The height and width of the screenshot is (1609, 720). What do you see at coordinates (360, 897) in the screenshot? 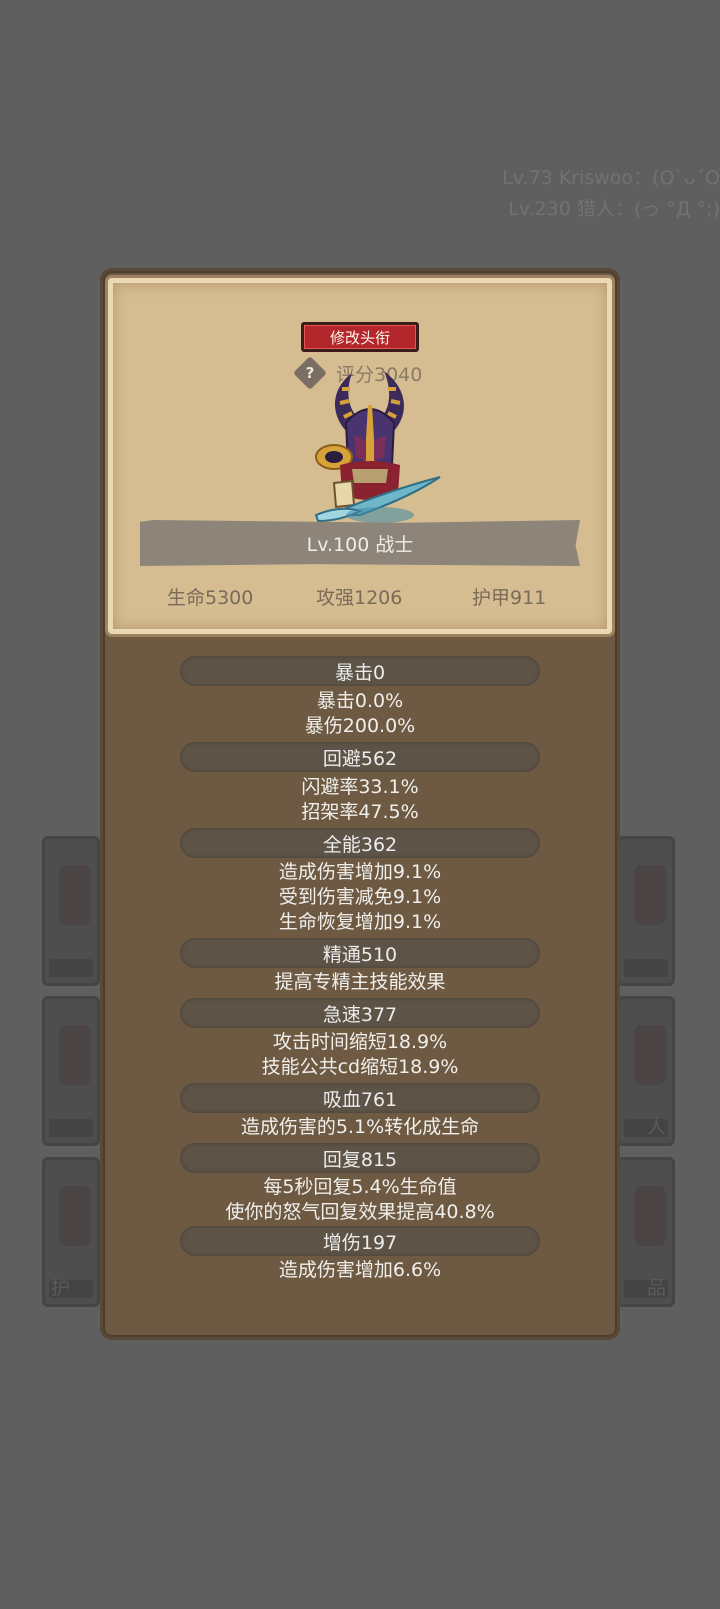
I see `attr-line: 受到伤害减免9.1%` at bounding box center [360, 897].